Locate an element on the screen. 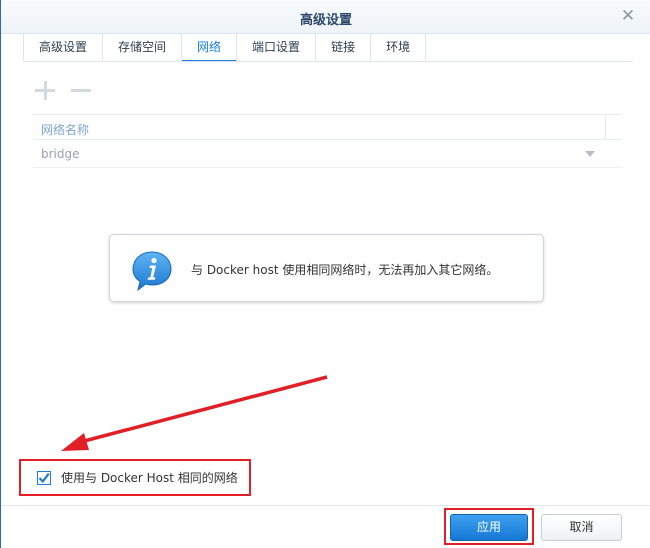 This screenshot has height=548, width=650. info-notice: 与 Docker host 使用相同网络时，无法再加入其它网络。 is located at coordinates (326, 268).